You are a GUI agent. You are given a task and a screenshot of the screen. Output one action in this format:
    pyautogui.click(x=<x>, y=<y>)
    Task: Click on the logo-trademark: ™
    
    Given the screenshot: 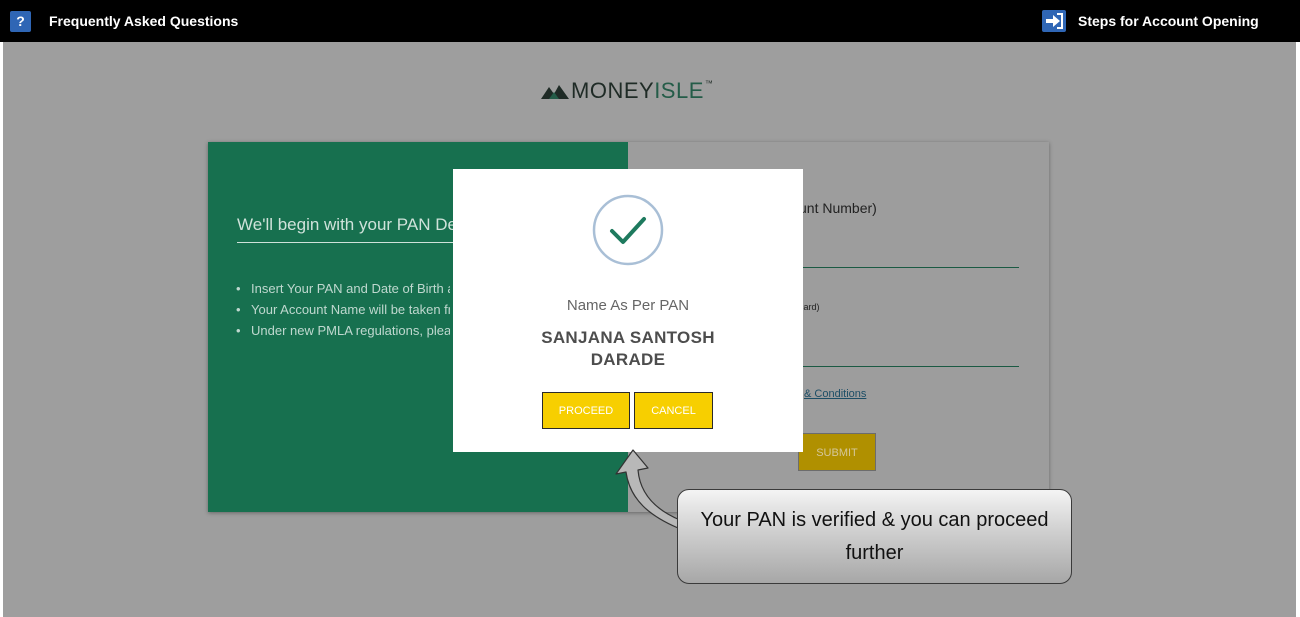 What is the action you would take?
    pyautogui.click(x=708, y=83)
    